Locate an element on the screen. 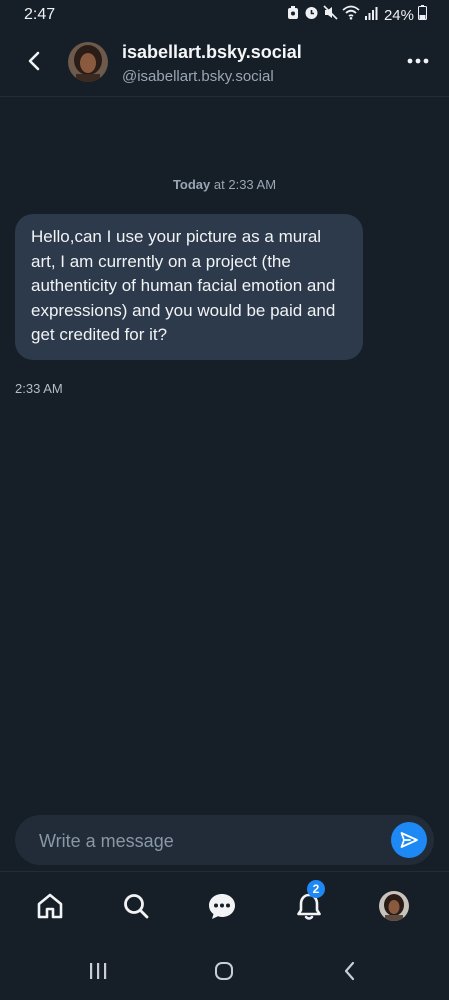 The height and width of the screenshot is (1000, 449). recent-apps-button is located at coordinates (98, 971).